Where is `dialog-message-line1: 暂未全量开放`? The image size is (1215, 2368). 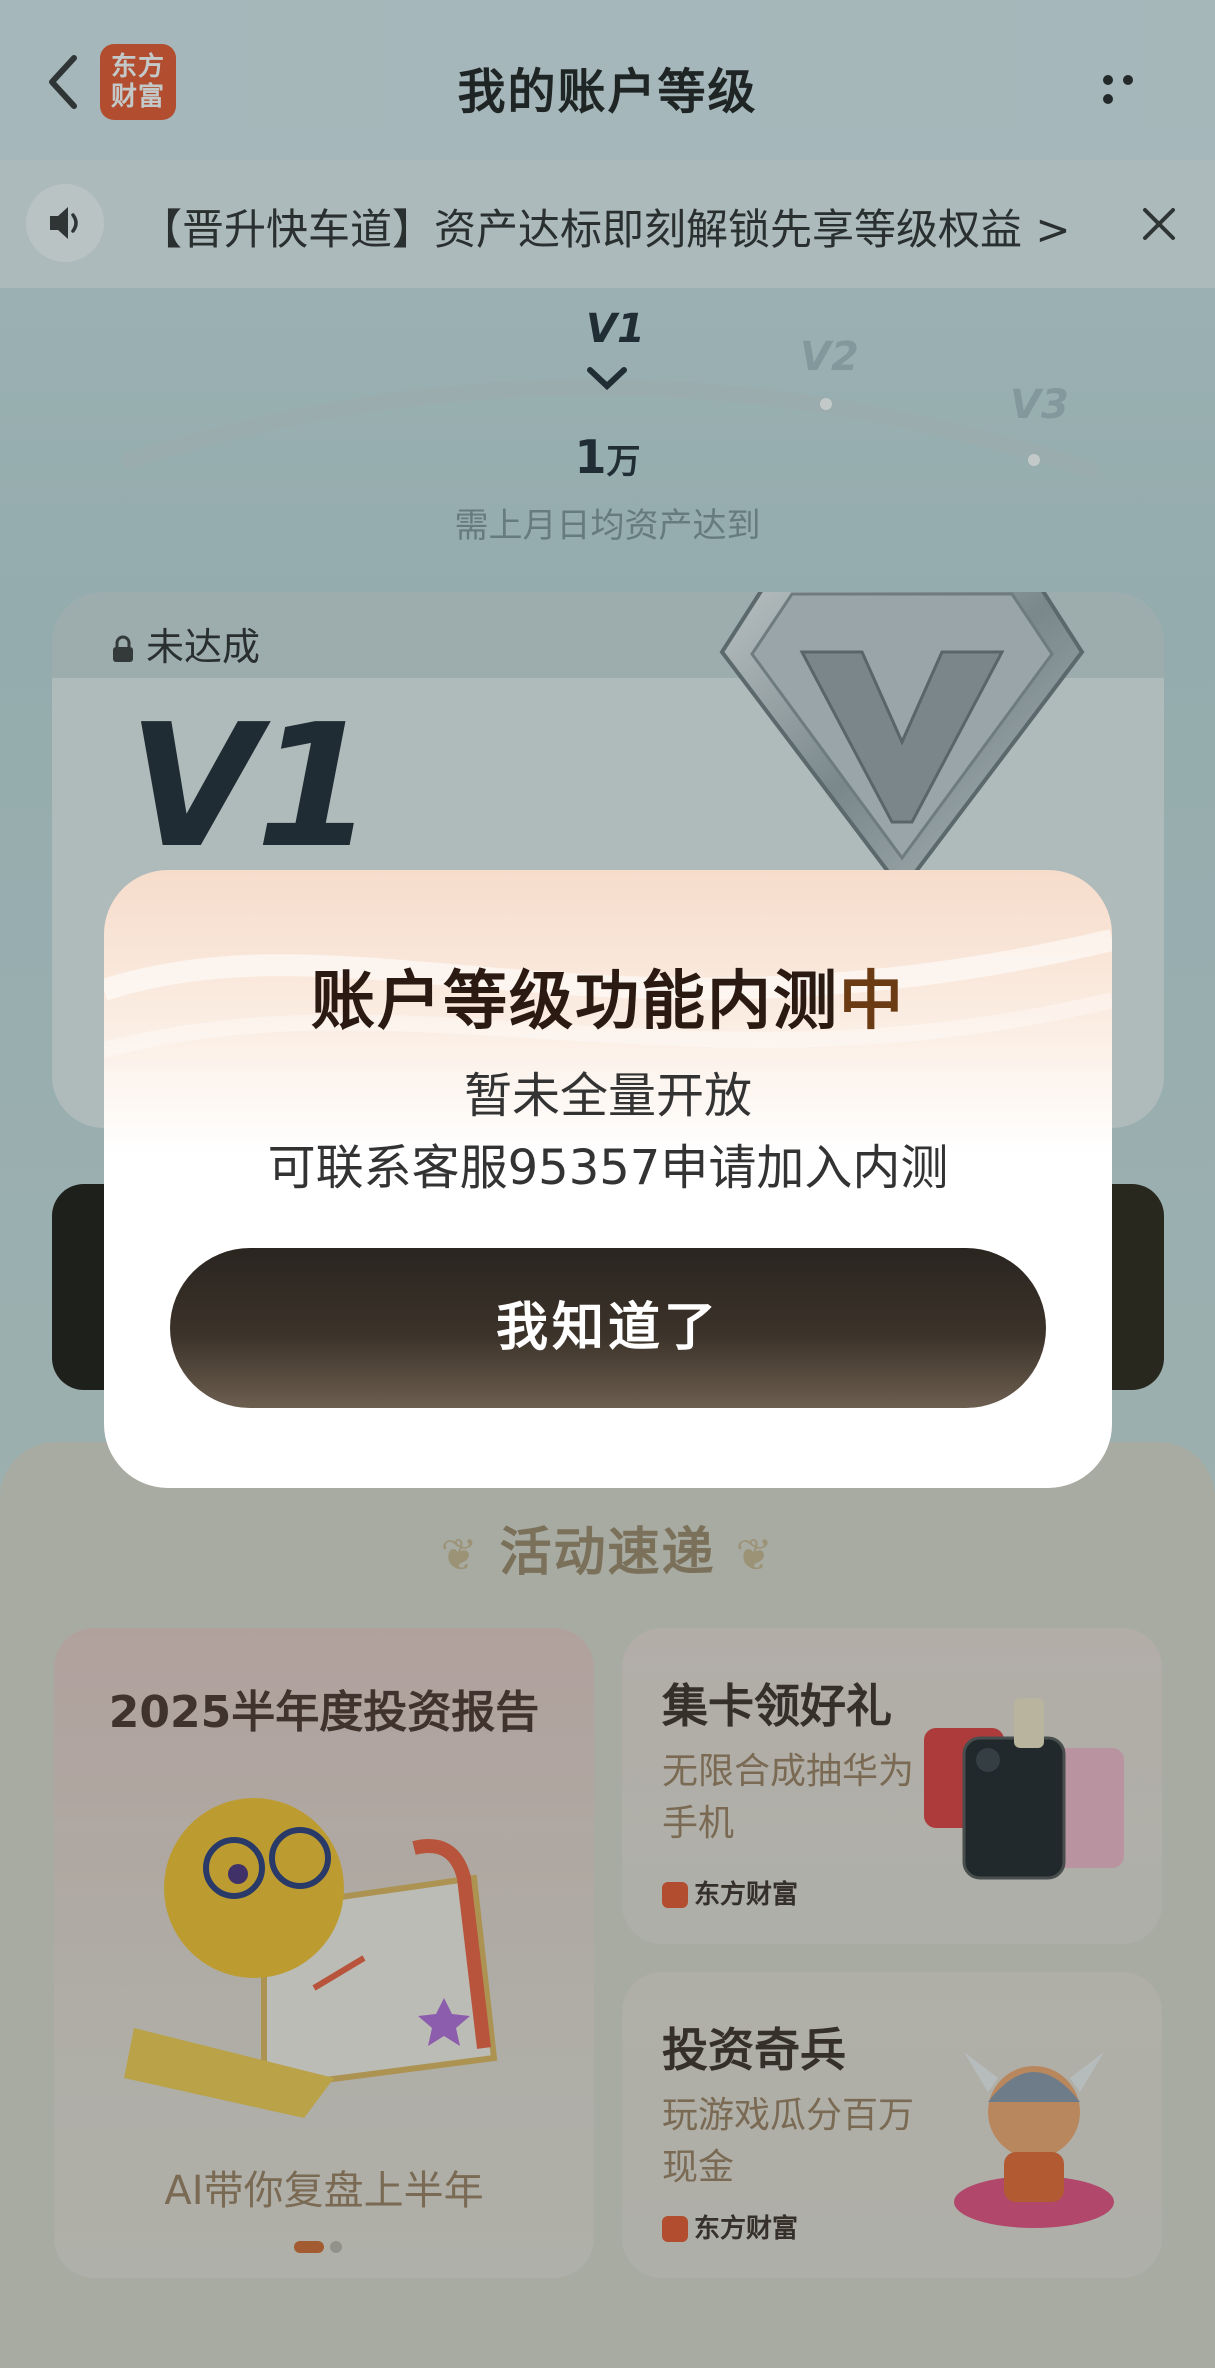
dialog-message-line1: 暂未全量开放 is located at coordinates (607, 1096).